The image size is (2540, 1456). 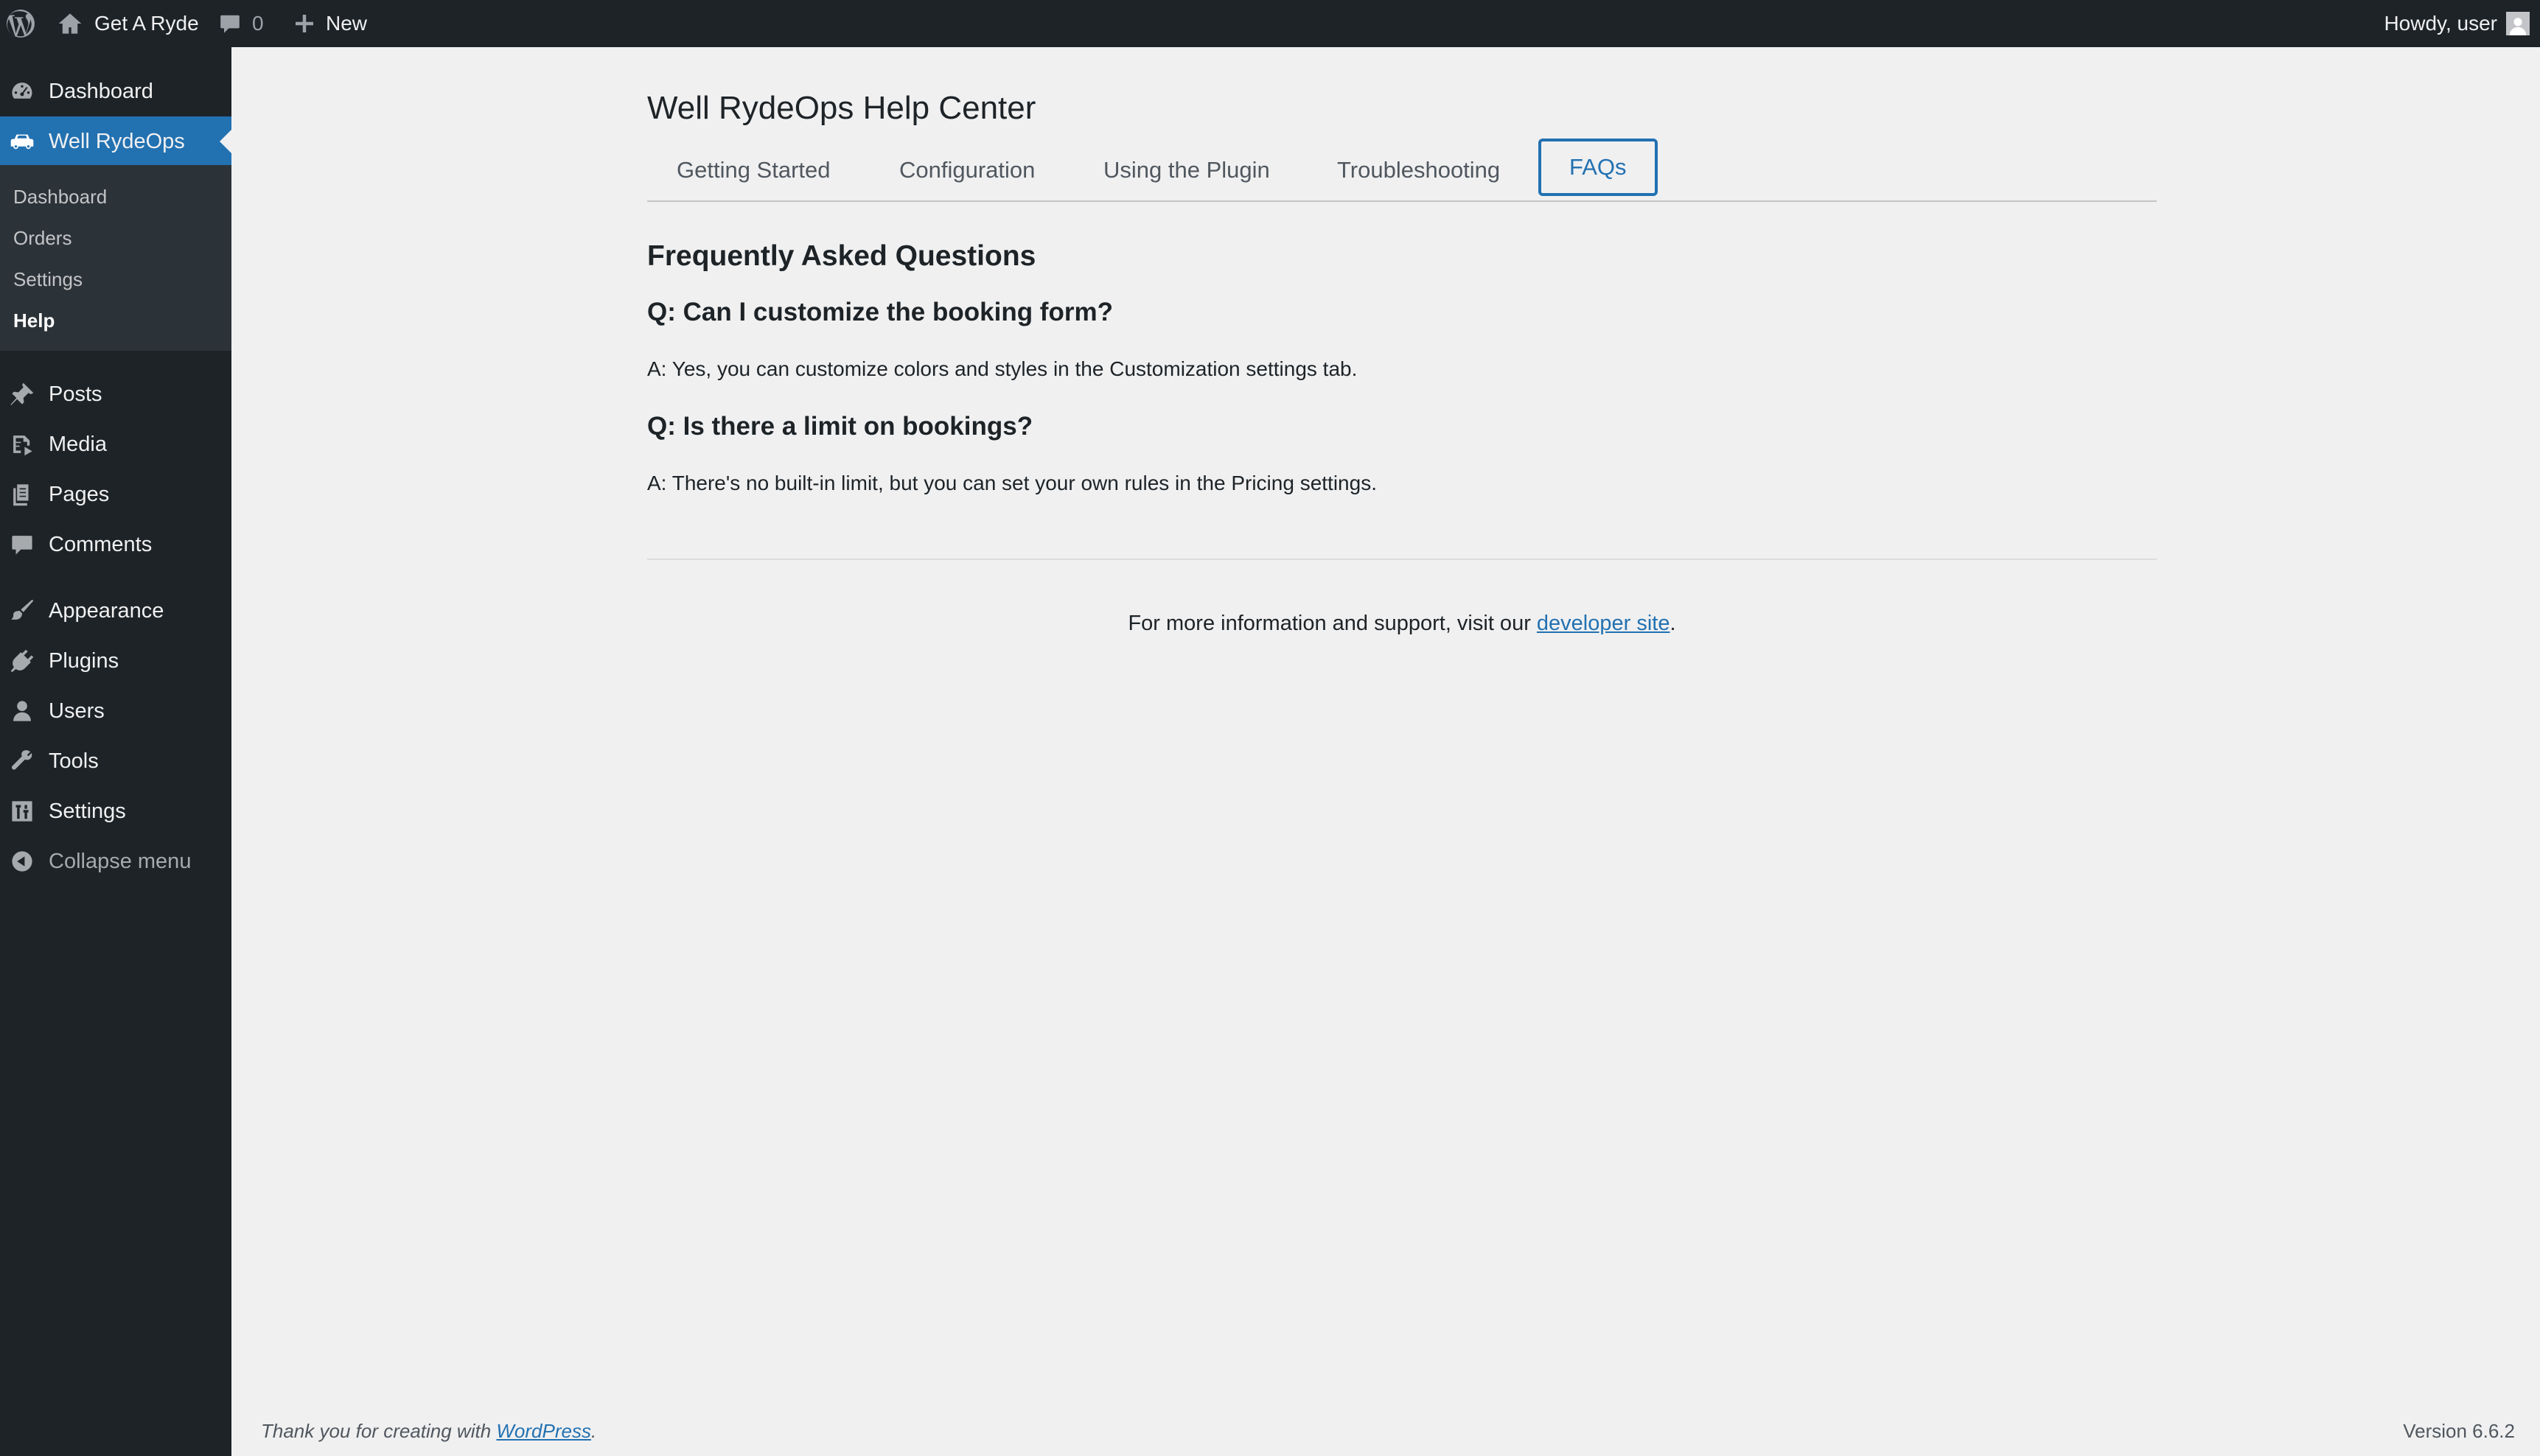 I want to click on submenu-item-orders: Orders, so click(x=42, y=238).